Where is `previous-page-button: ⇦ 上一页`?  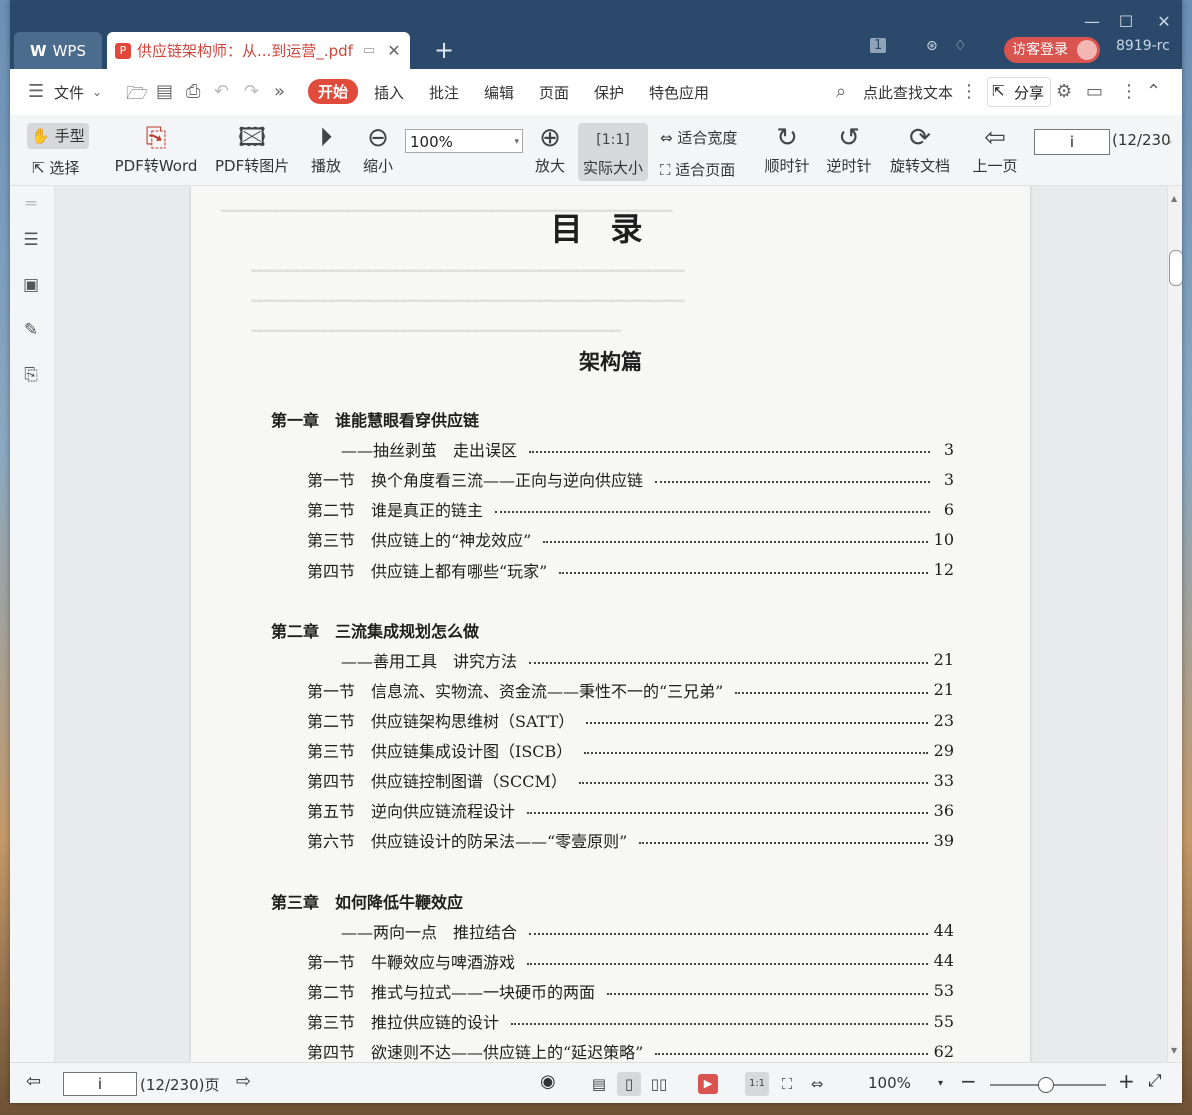
previous-page-button: ⇦ 上一页 is located at coordinates (995, 148).